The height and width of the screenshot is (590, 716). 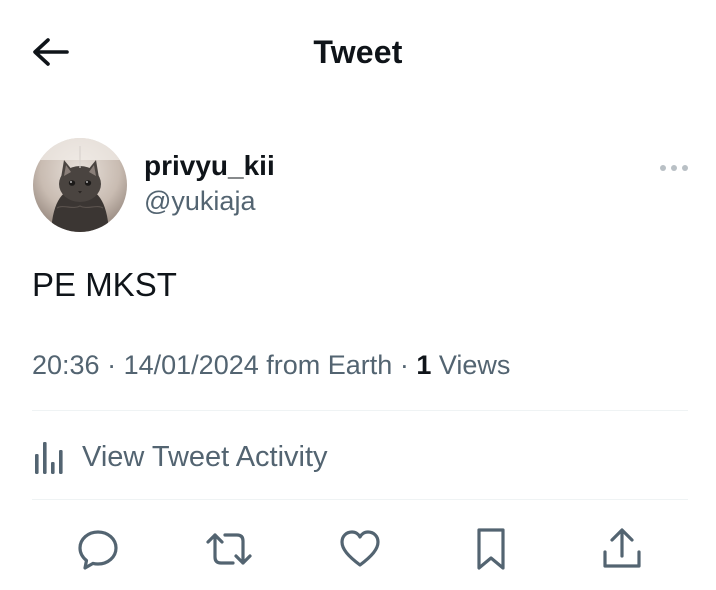 I want to click on reply-button, so click(x=98, y=549).